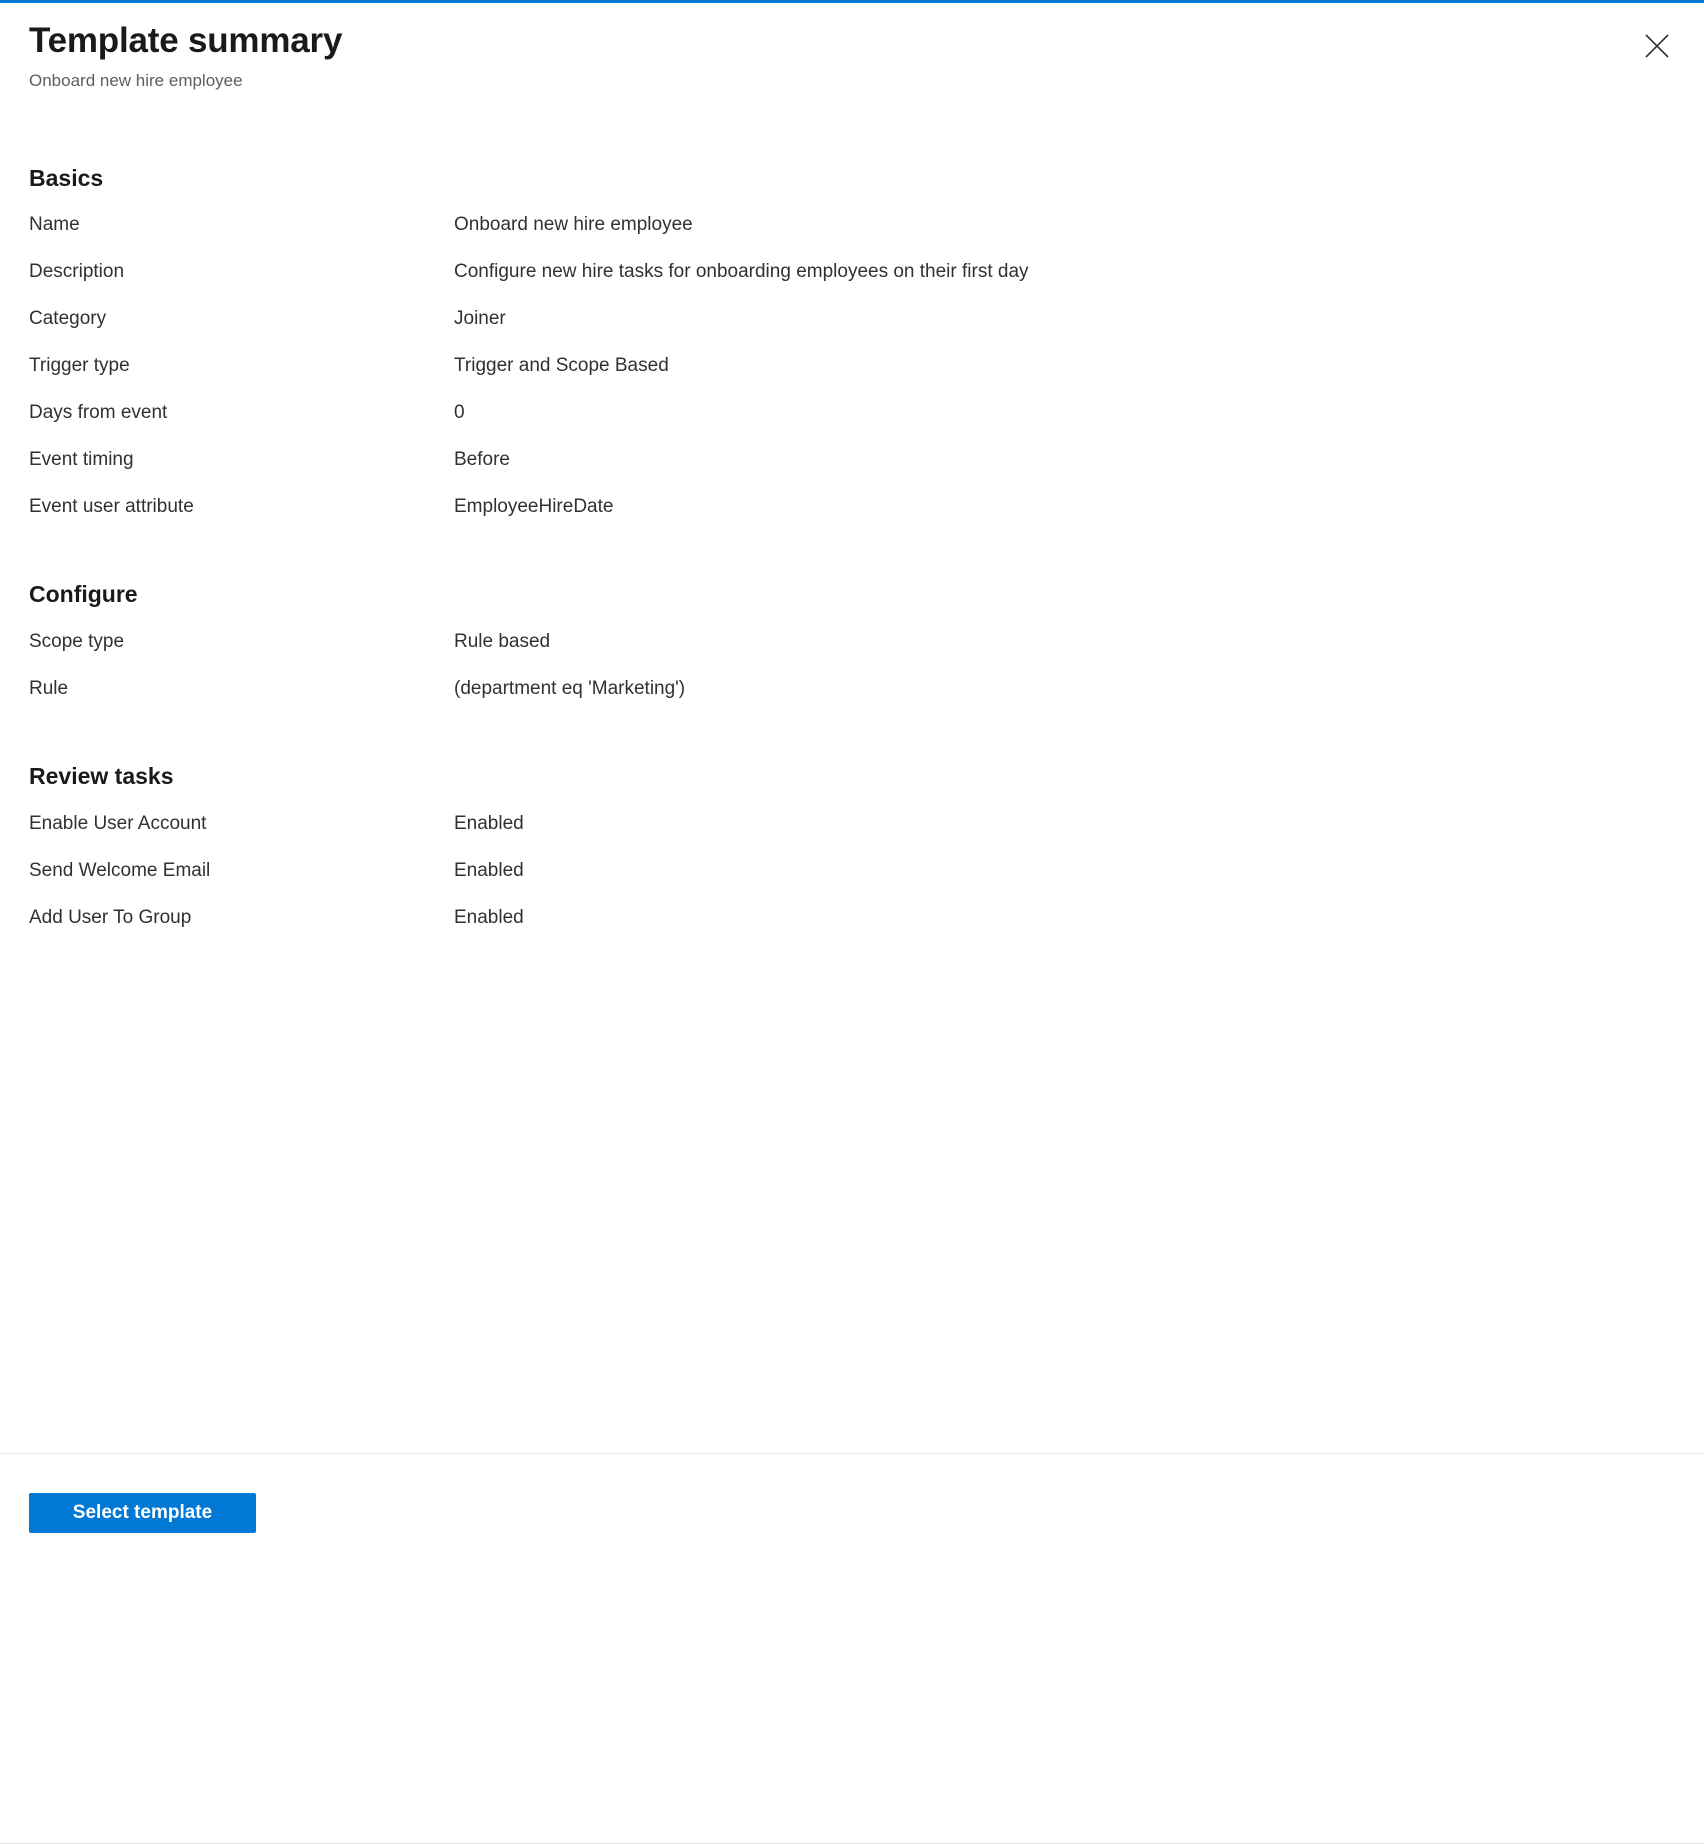 The image size is (1704, 1844). What do you see at coordinates (852, 329) in the screenshot?
I see `table-row: Category Joiner` at bounding box center [852, 329].